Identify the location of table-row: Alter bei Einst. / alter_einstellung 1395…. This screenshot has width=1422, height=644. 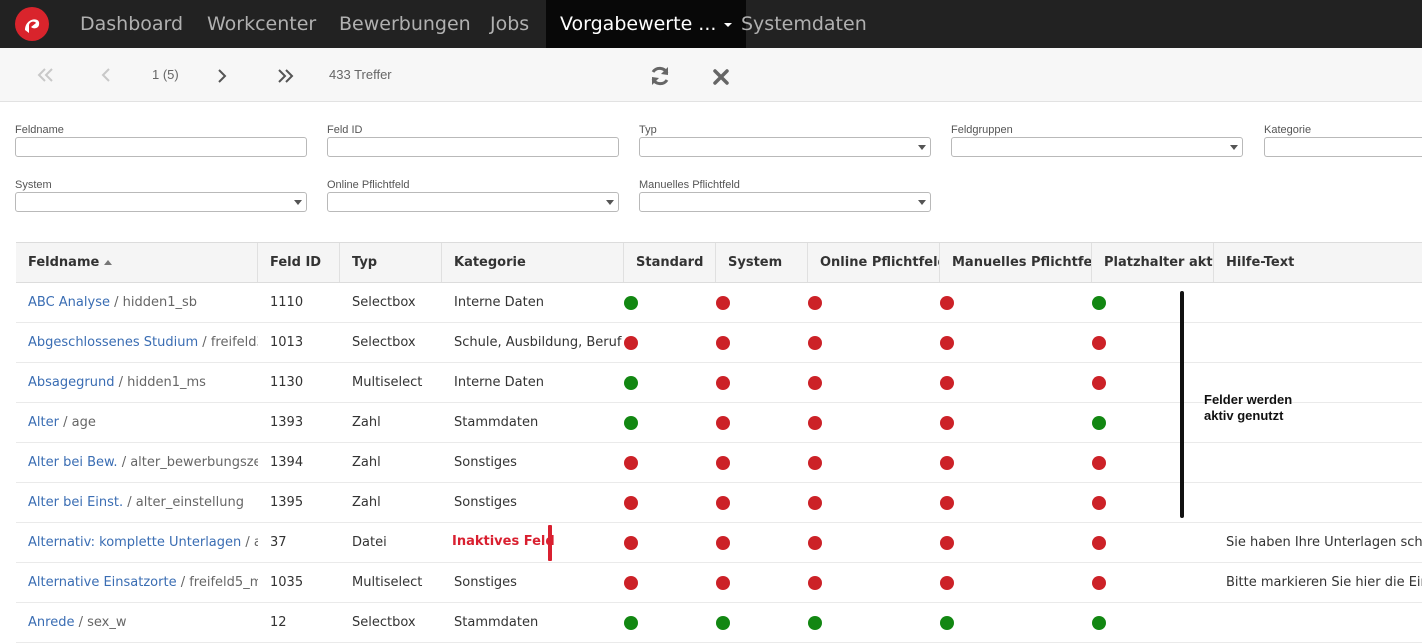
(719, 503).